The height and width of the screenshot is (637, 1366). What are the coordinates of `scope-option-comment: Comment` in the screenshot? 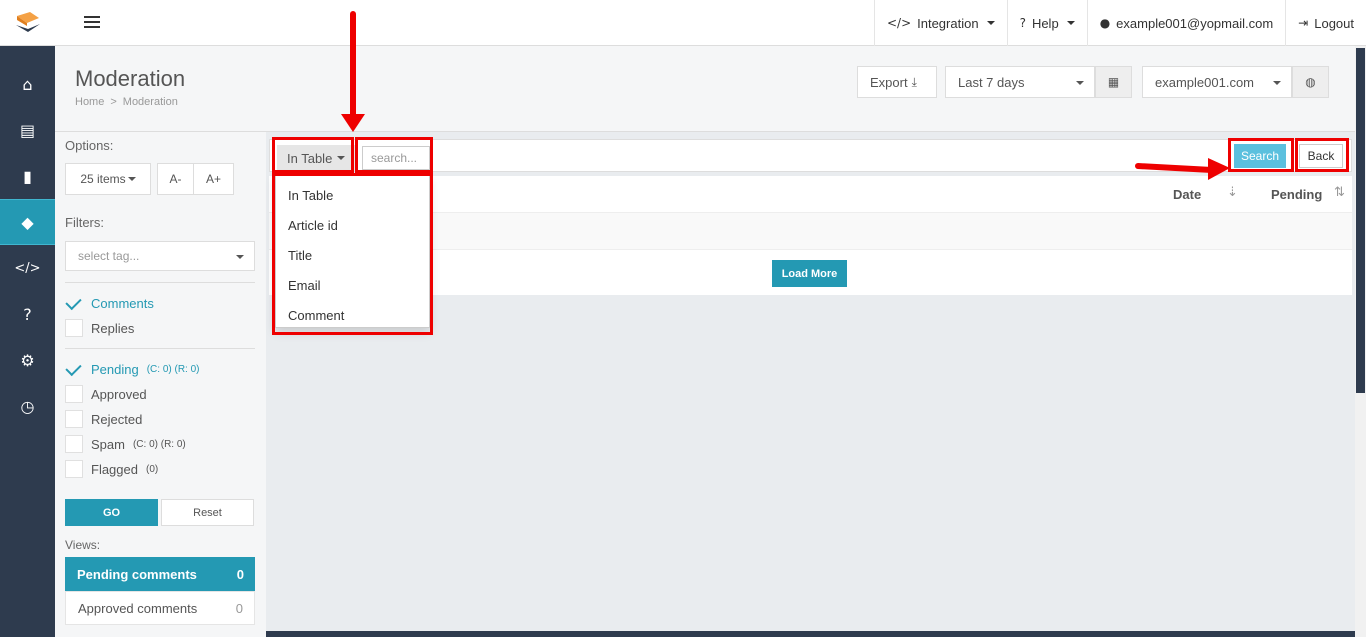 It's located at (353, 315).